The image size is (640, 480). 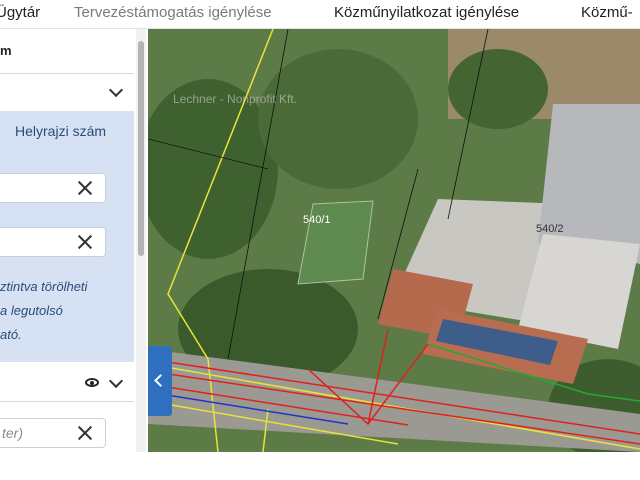 I want to click on parcel-label: 540/1, so click(x=317, y=220).